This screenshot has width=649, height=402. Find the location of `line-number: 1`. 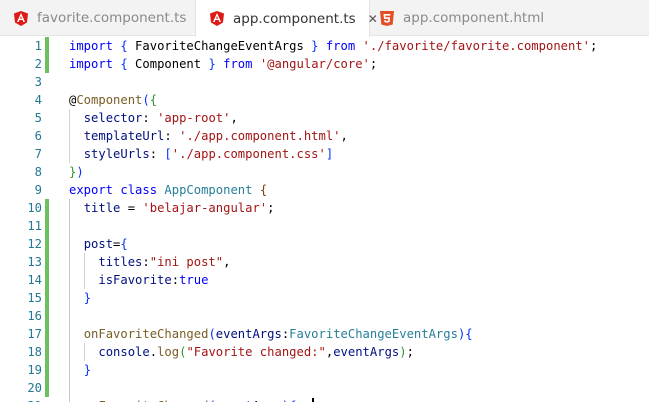

line-number: 1 is located at coordinates (38, 46).